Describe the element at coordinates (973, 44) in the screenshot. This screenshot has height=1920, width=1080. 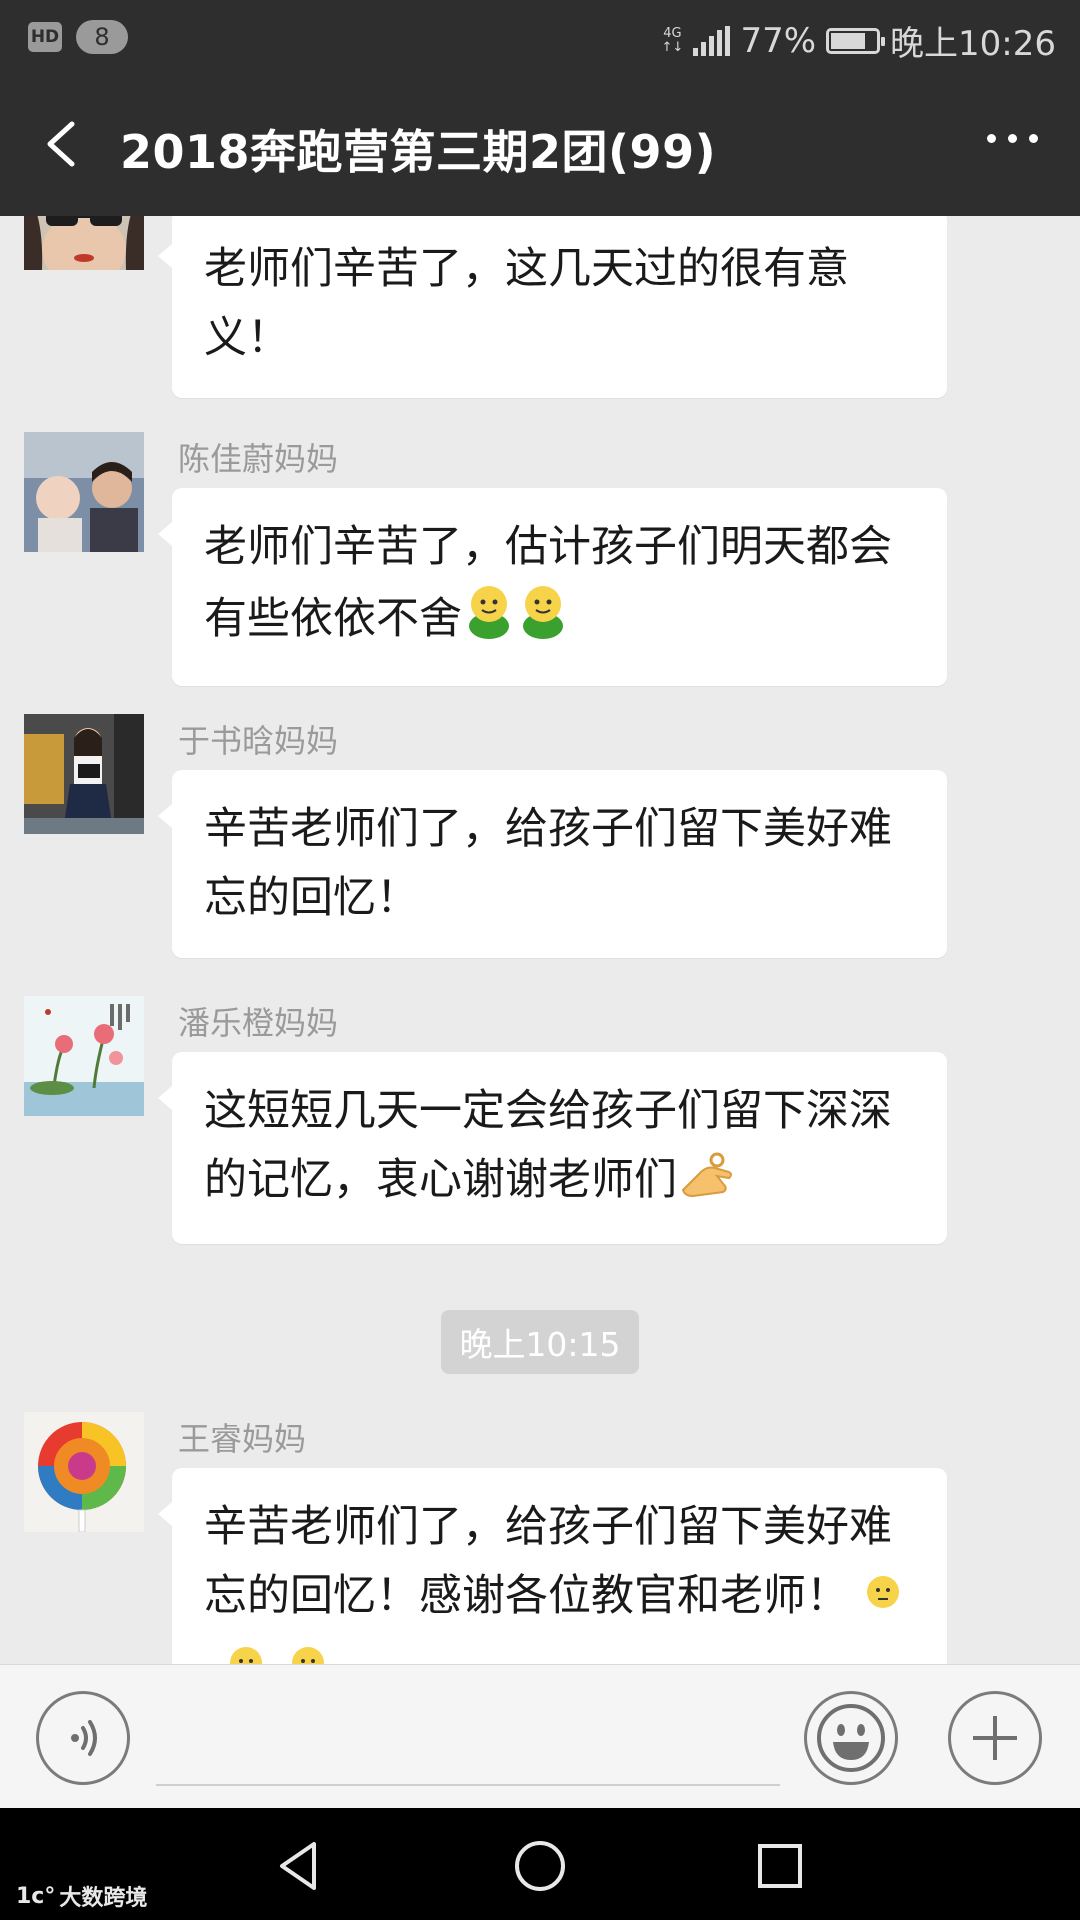
I see `status-time: 晚上10:26` at that location.